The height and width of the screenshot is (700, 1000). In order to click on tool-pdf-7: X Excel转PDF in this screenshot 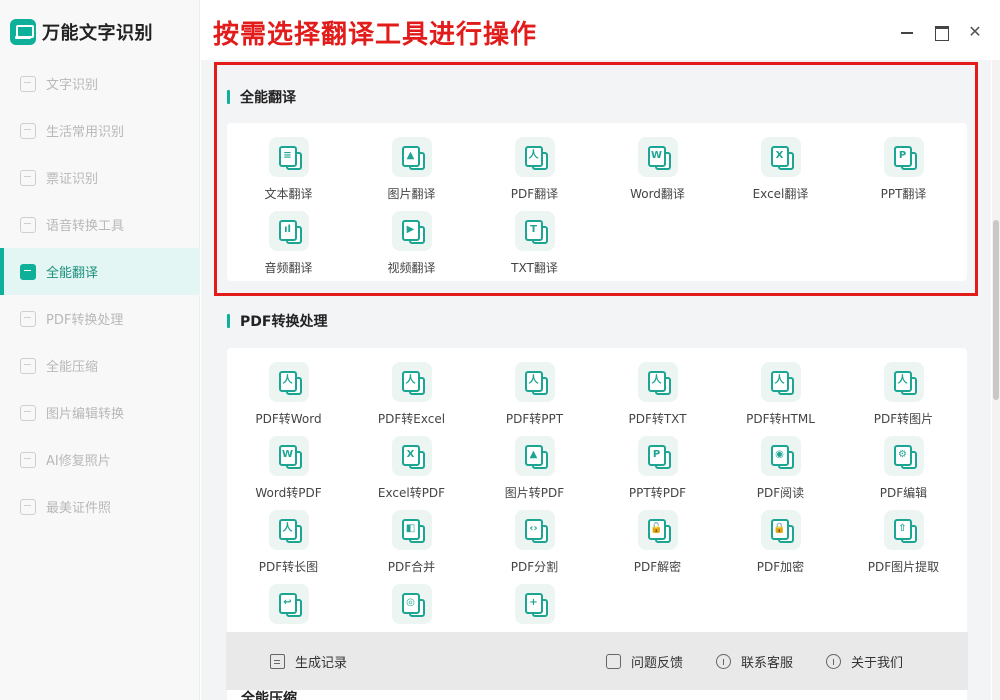, I will do `click(411, 471)`.